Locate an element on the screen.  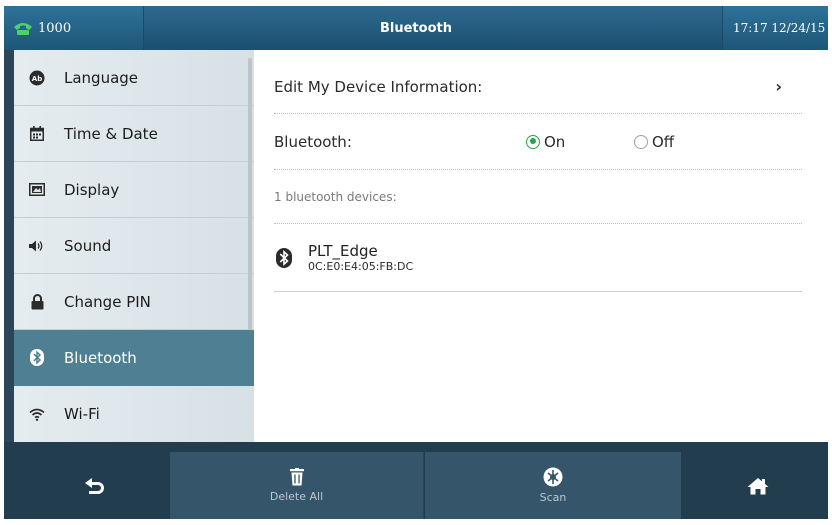
device-count-row: 1 bluetooth devices: is located at coordinates (538, 197).